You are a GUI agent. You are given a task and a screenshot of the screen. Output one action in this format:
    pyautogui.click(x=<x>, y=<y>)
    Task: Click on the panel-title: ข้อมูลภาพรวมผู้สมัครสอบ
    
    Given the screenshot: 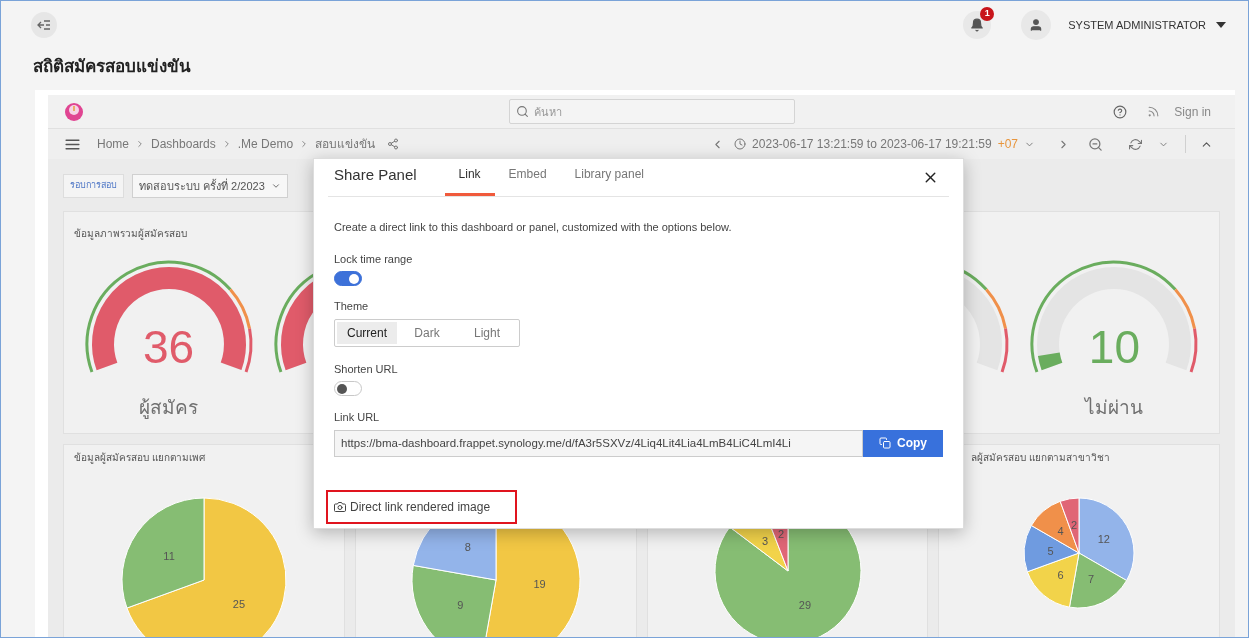 What is the action you would take?
    pyautogui.click(x=130, y=233)
    